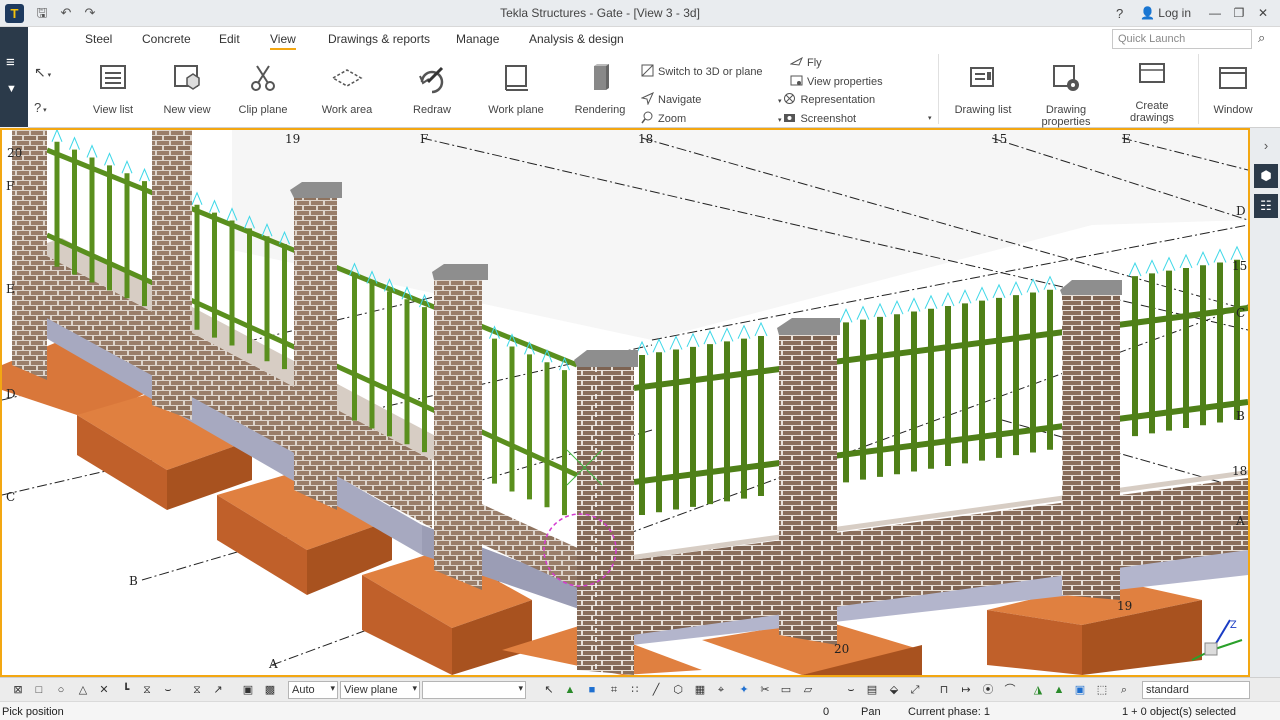  Describe the element at coordinates (663, 118) in the screenshot. I see `zoom-button: Zoom` at that location.